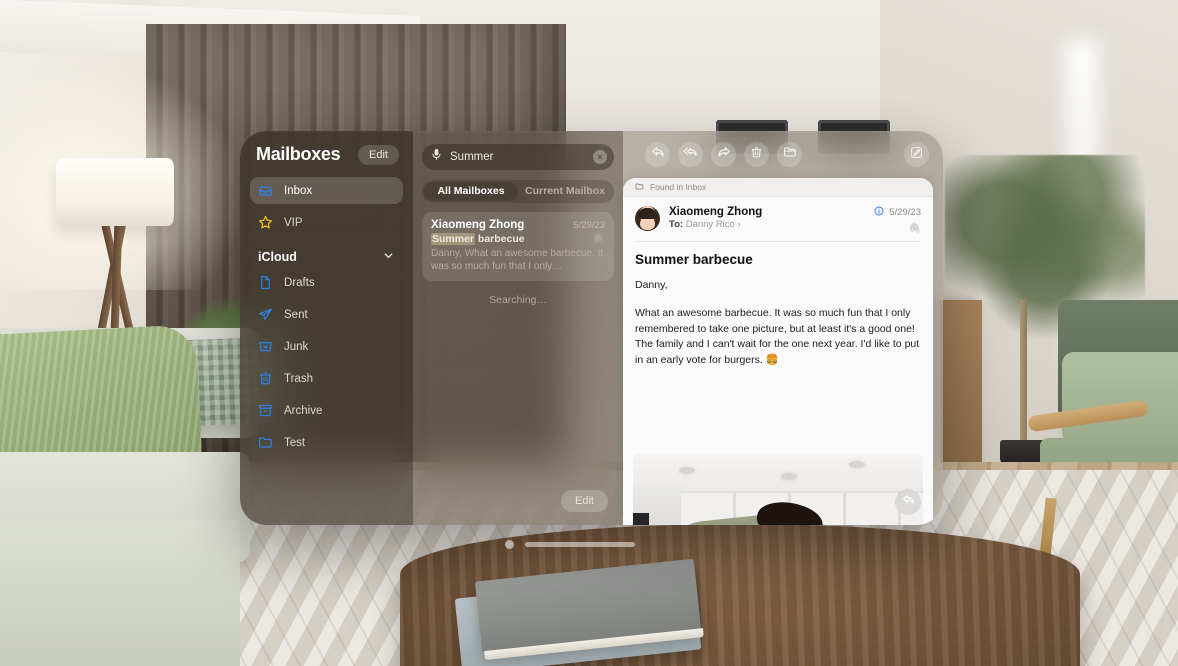 This screenshot has height=666, width=1178. I want to click on forward-arrow-icon, so click(724, 154).